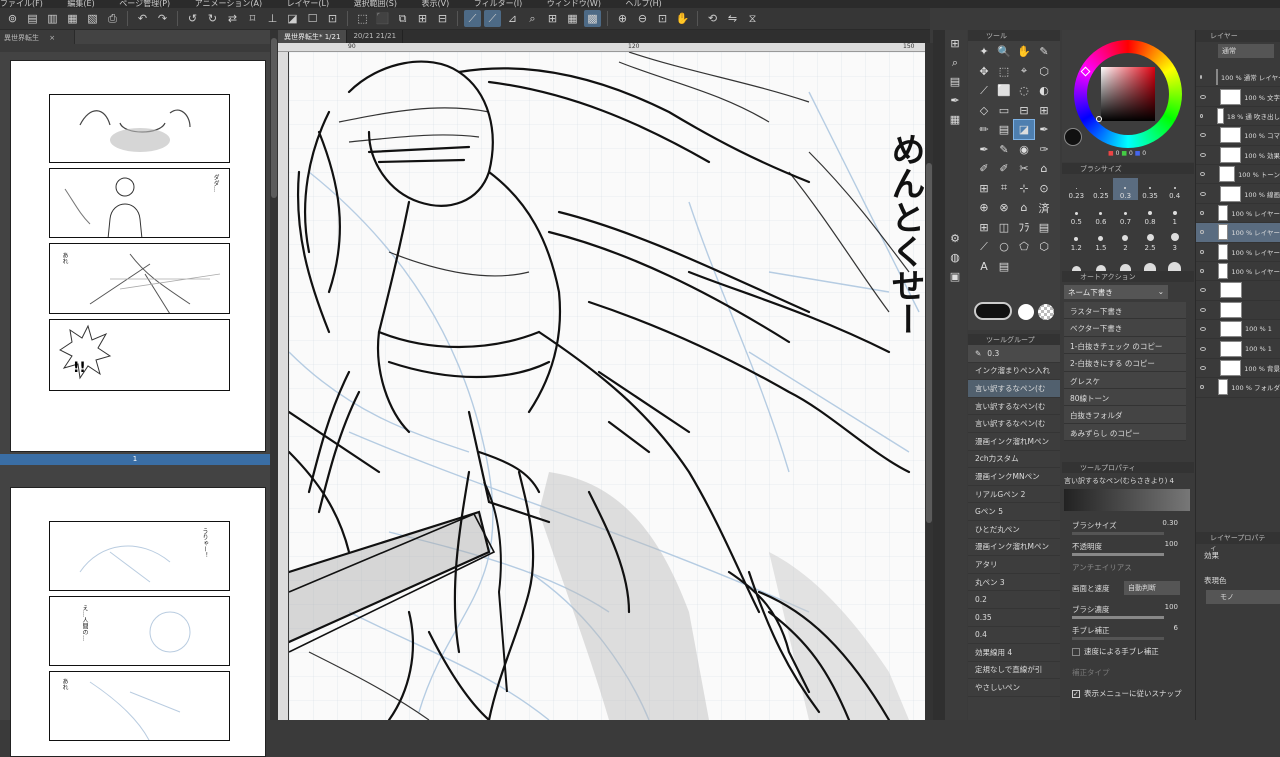 Image resolution: width=1280 pixels, height=757 pixels. What do you see at coordinates (1024, 227) in the screenshot?
I see `tool-button: ﾌﾗ` at bounding box center [1024, 227].